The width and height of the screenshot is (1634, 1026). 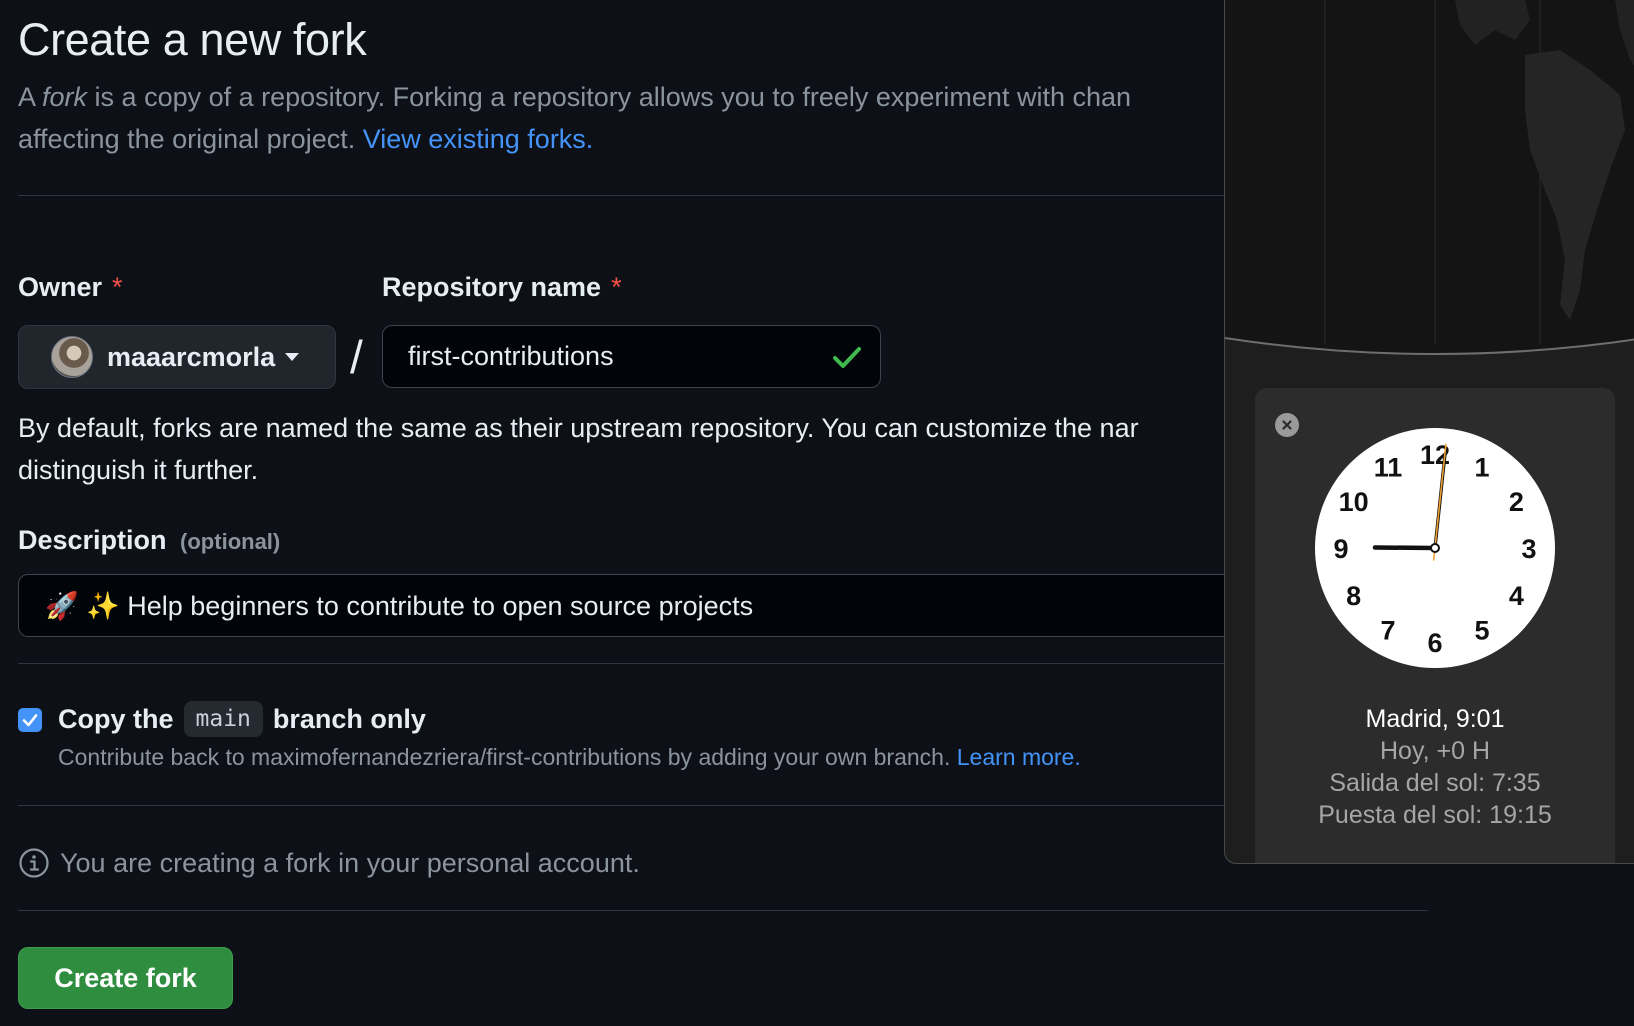 I want to click on clock-numeral: 5, so click(x=1481, y=630).